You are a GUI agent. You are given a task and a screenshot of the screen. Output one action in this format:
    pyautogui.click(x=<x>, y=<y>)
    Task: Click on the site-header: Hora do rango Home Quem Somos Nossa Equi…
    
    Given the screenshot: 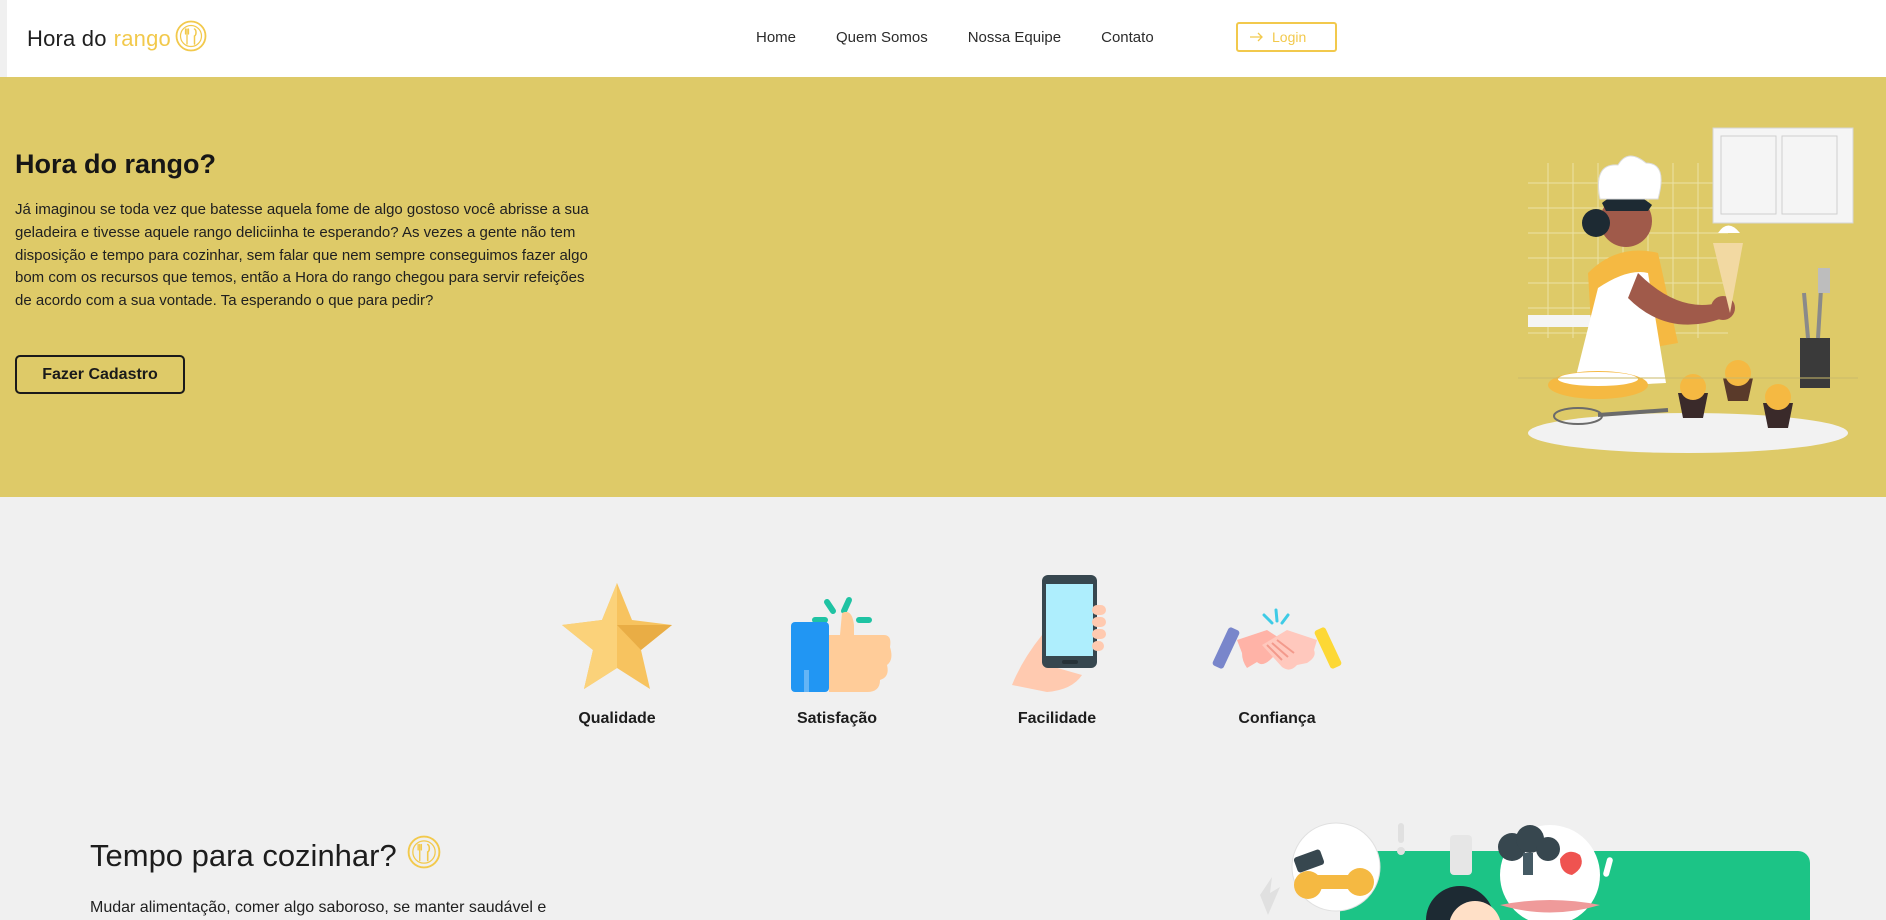 What is the action you would take?
    pyautogui.click(x=943, y=38)
    